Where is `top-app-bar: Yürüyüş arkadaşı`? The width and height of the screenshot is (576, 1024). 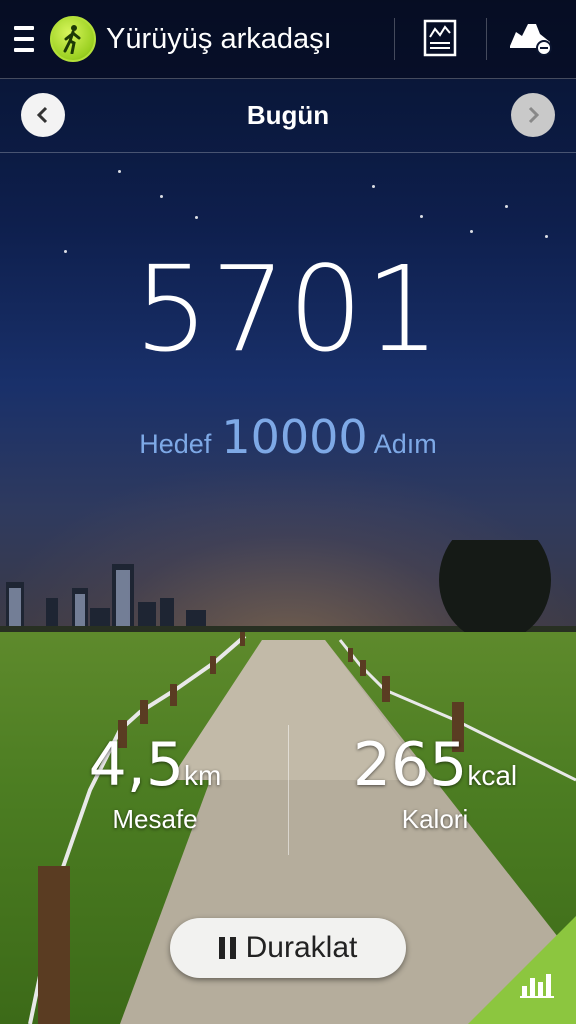 top-app-bar: Yürüyüş arkadaşı is located at coordinates (288, 39).